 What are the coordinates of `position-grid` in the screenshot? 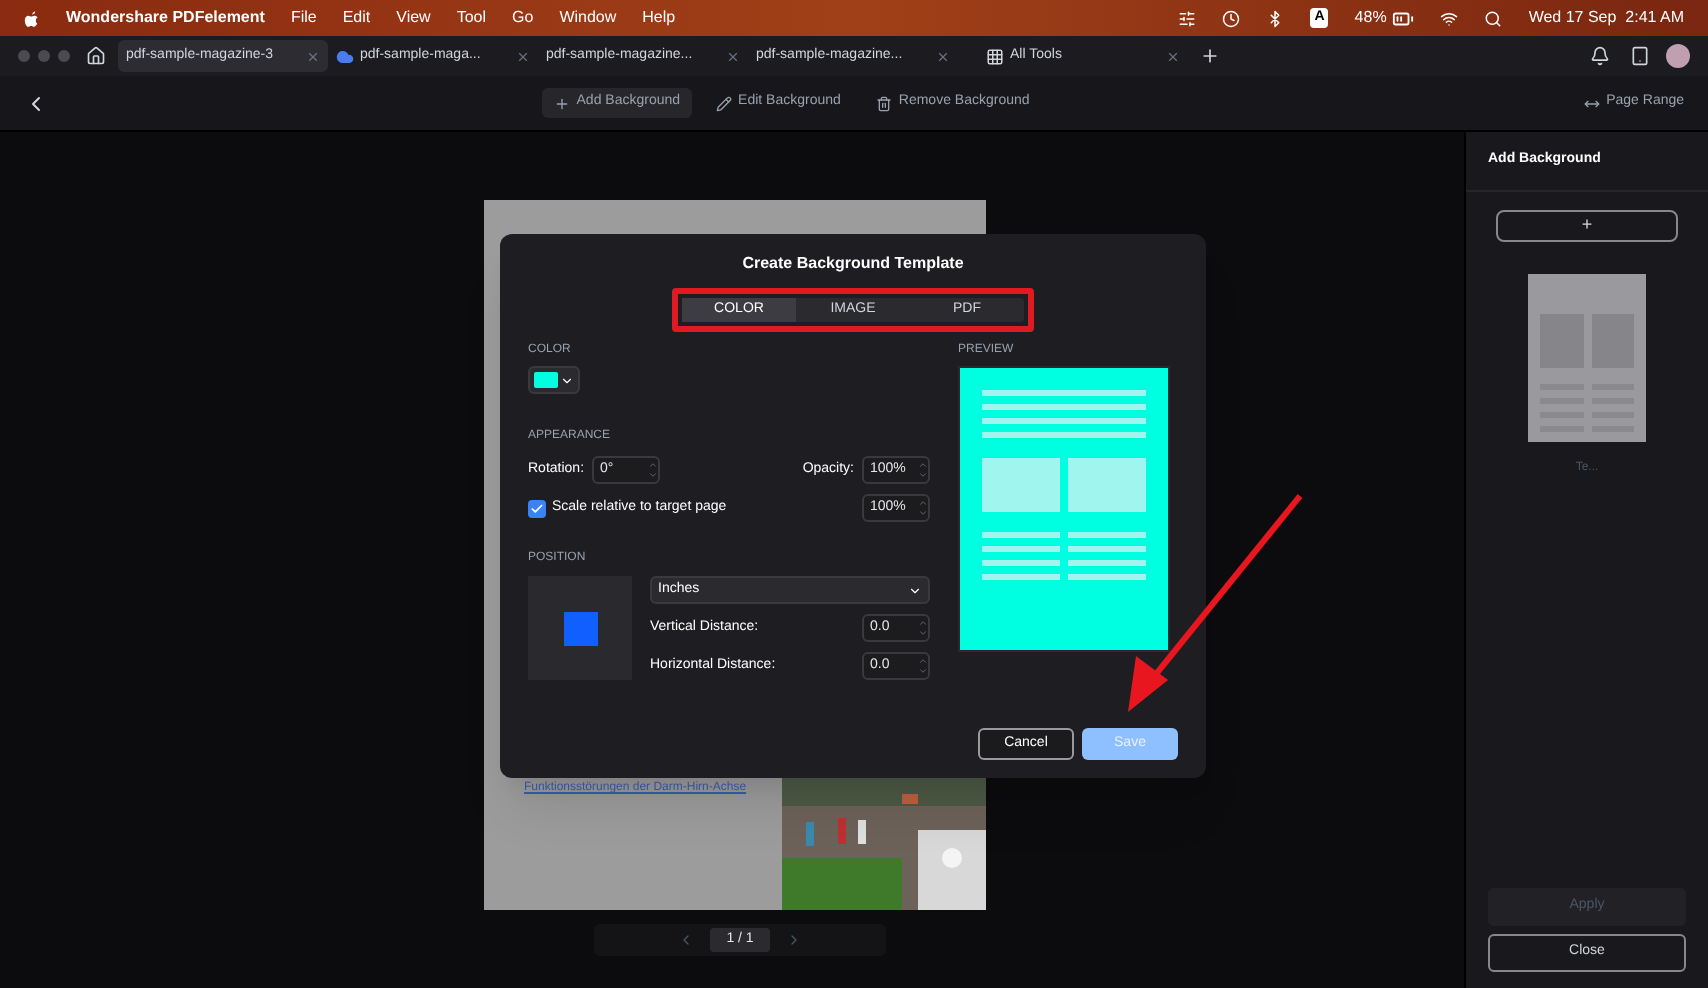 It's located at (580, 628).